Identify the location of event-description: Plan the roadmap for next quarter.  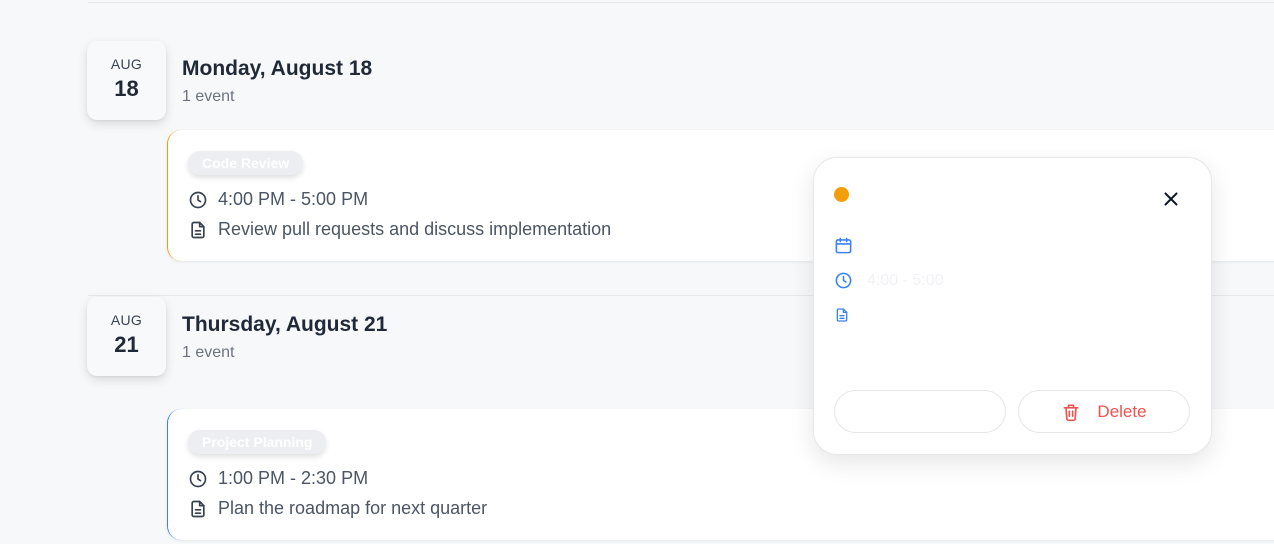
(353, 508).